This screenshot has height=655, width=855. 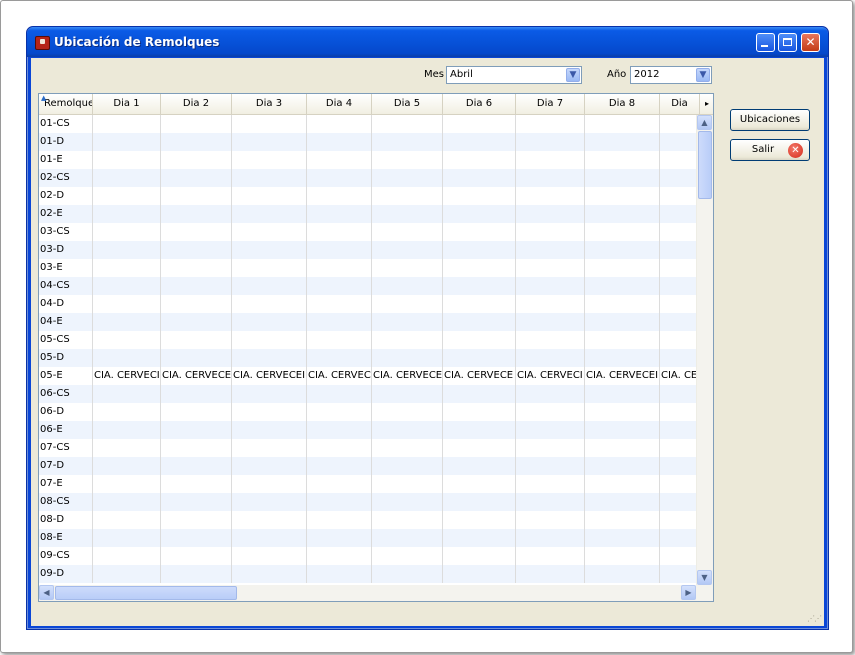 What do you see at coordinates (369, 556) in the screenshot?
I see `table-row: 09-CS` at bounding box center [369, 556].